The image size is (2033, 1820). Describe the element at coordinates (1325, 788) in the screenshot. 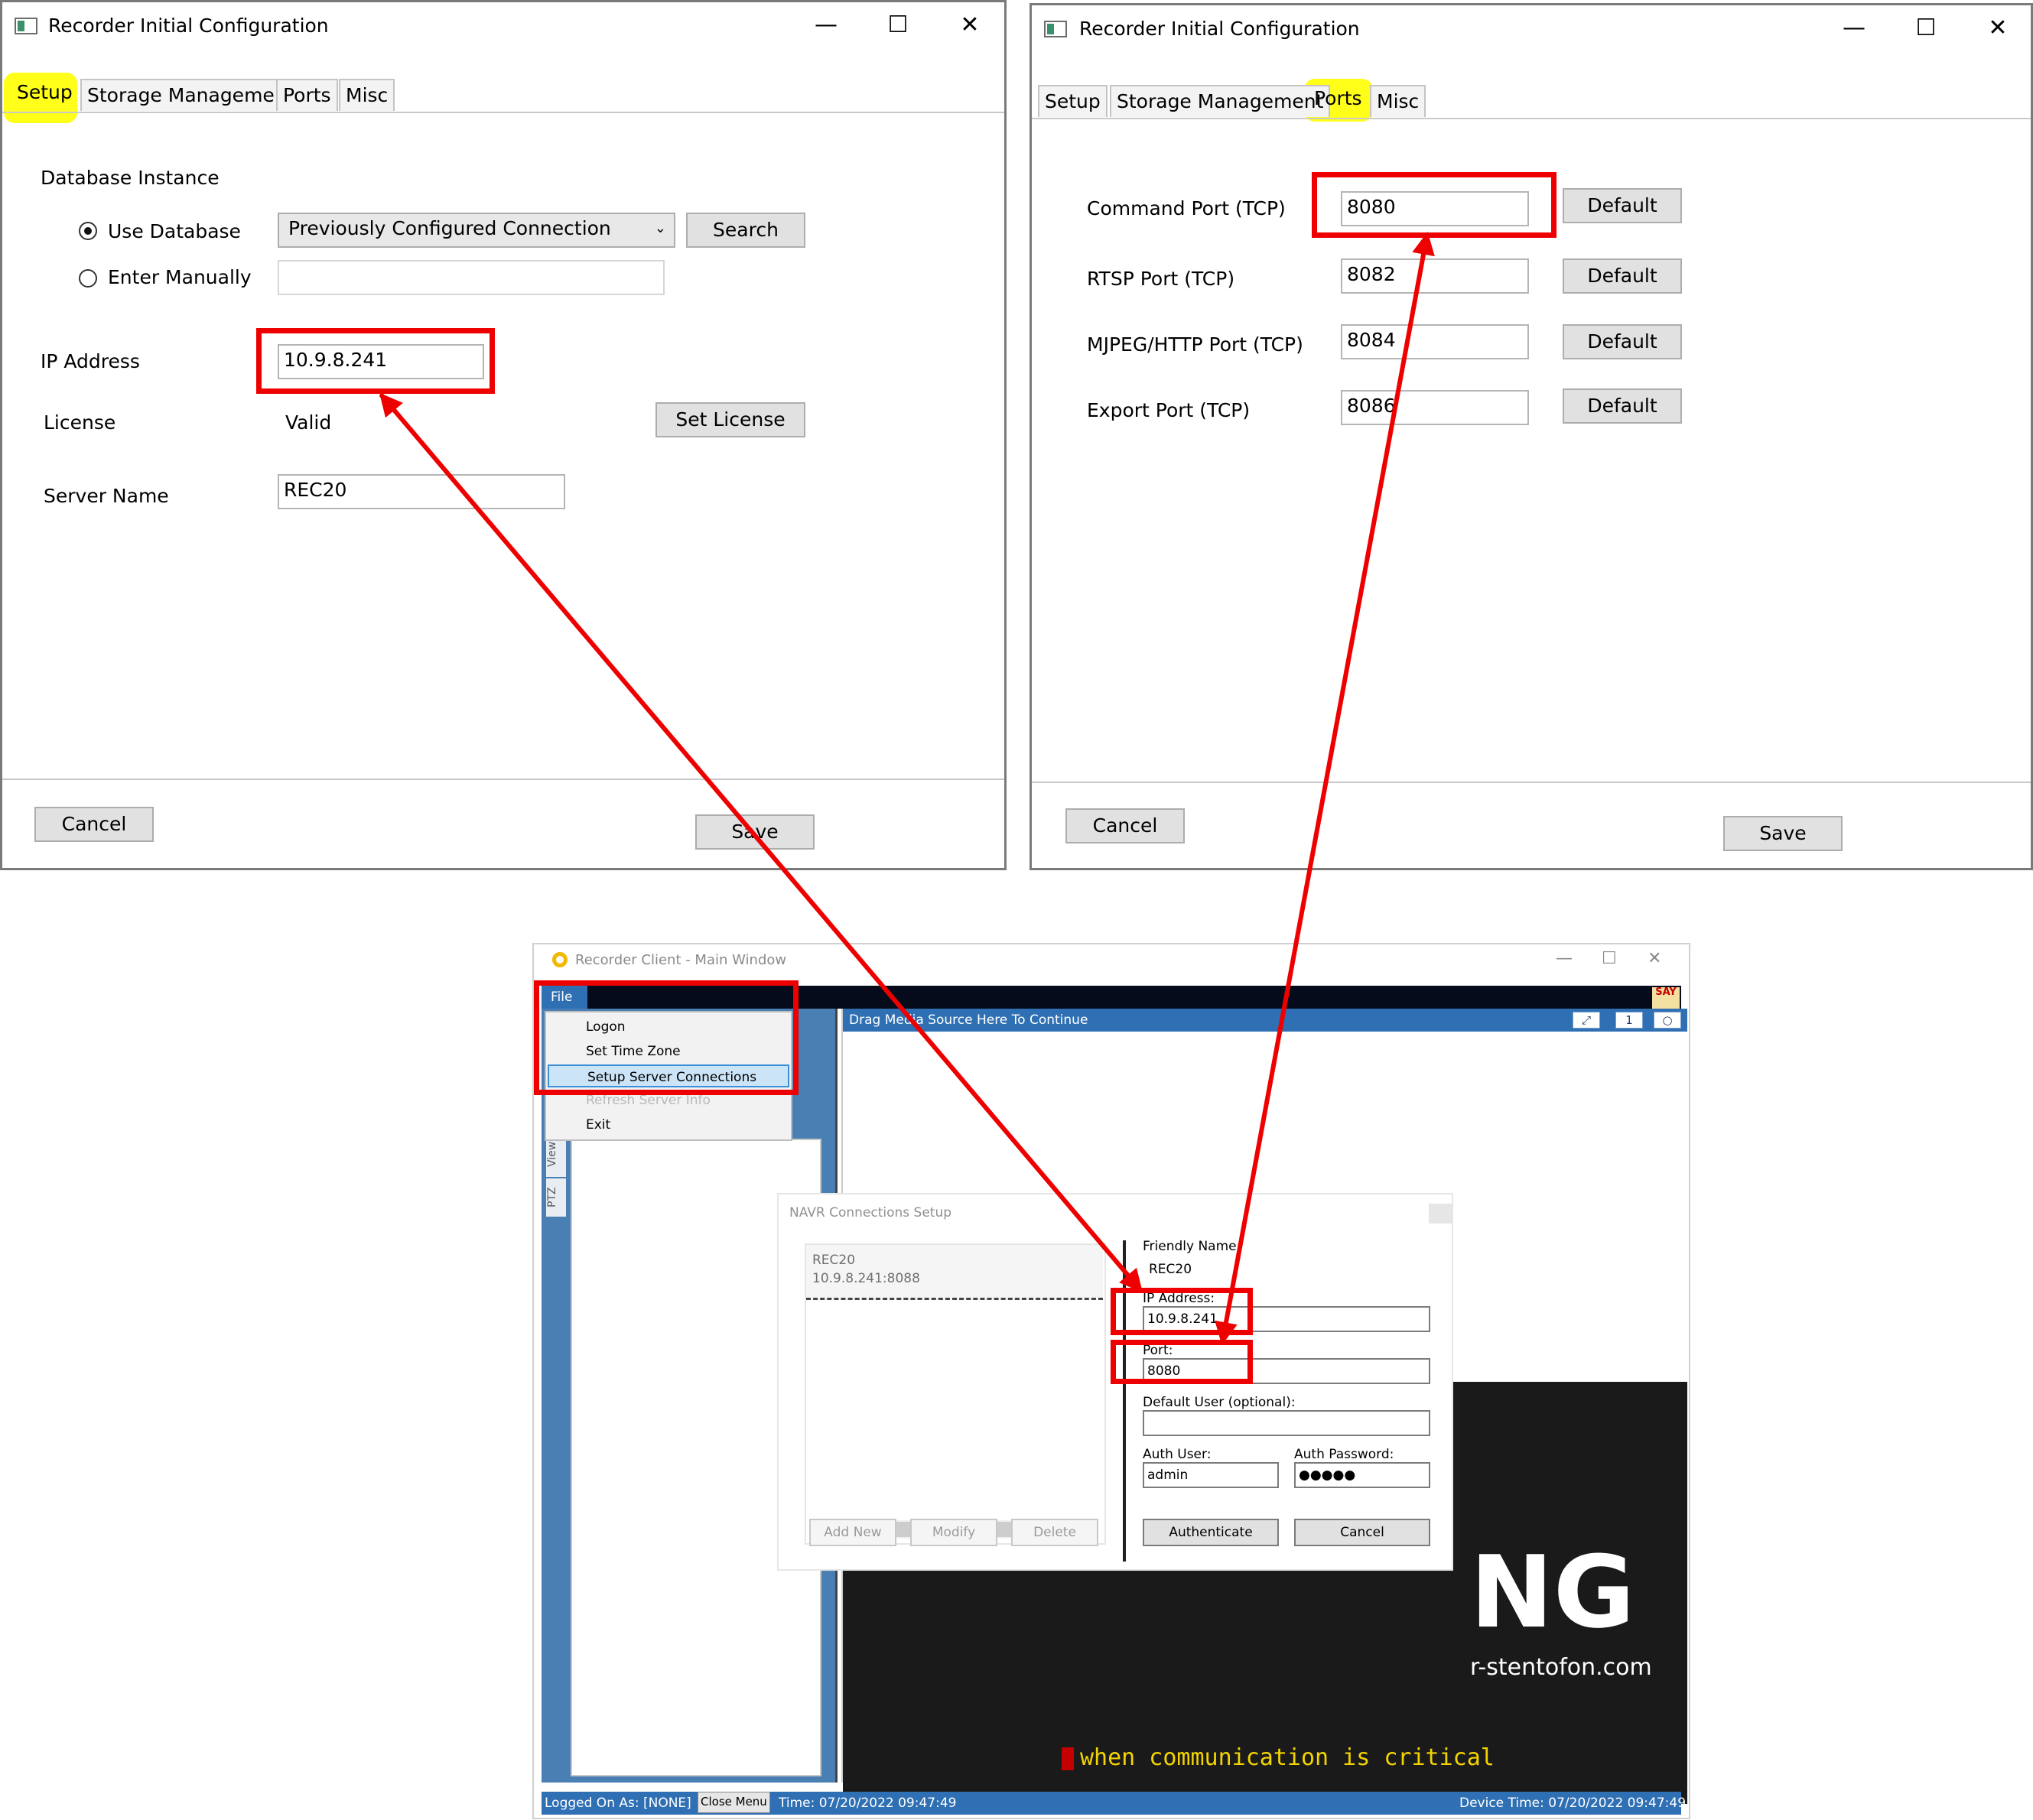

I see `command-port-arrow` at that location.